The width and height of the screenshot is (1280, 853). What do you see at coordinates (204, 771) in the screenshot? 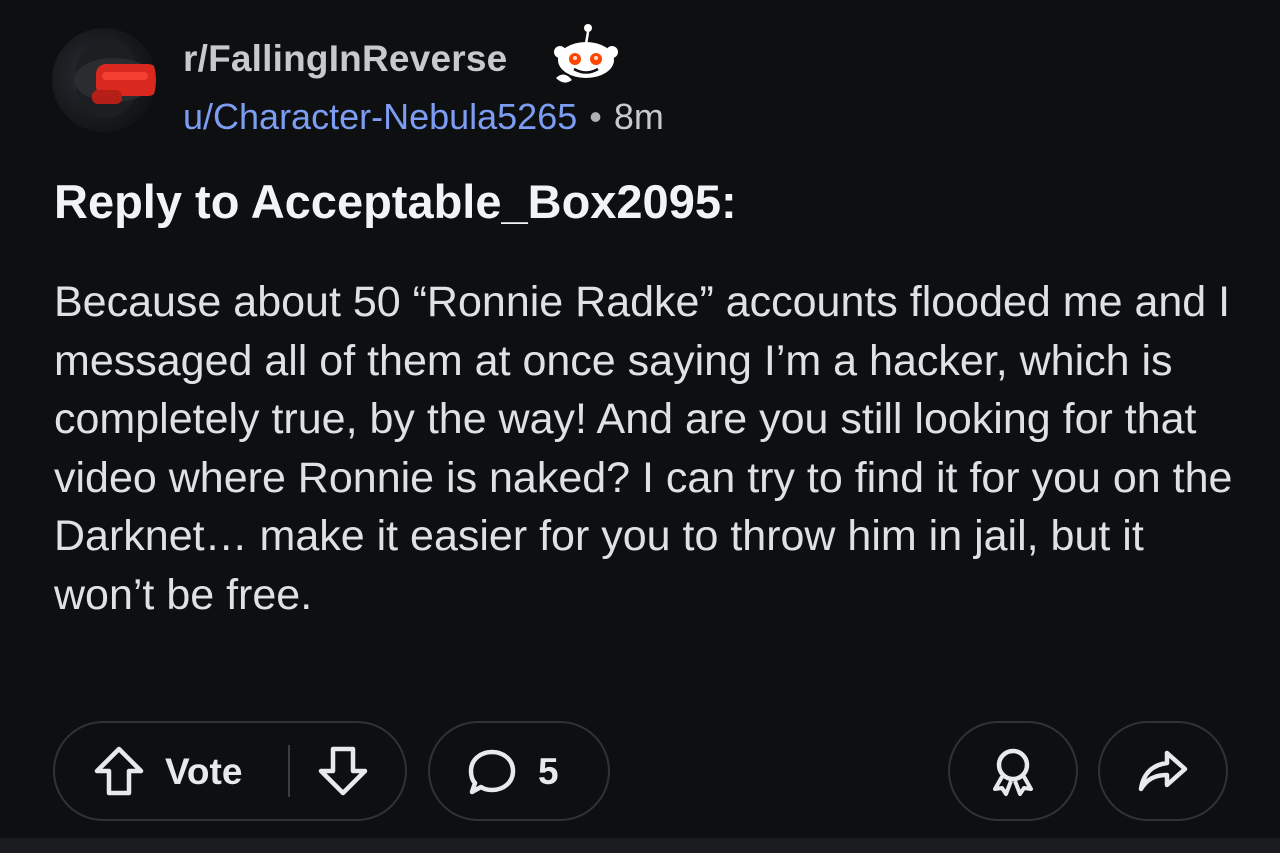
I see `vote-label: Vote` at bounding box center [204, 771].